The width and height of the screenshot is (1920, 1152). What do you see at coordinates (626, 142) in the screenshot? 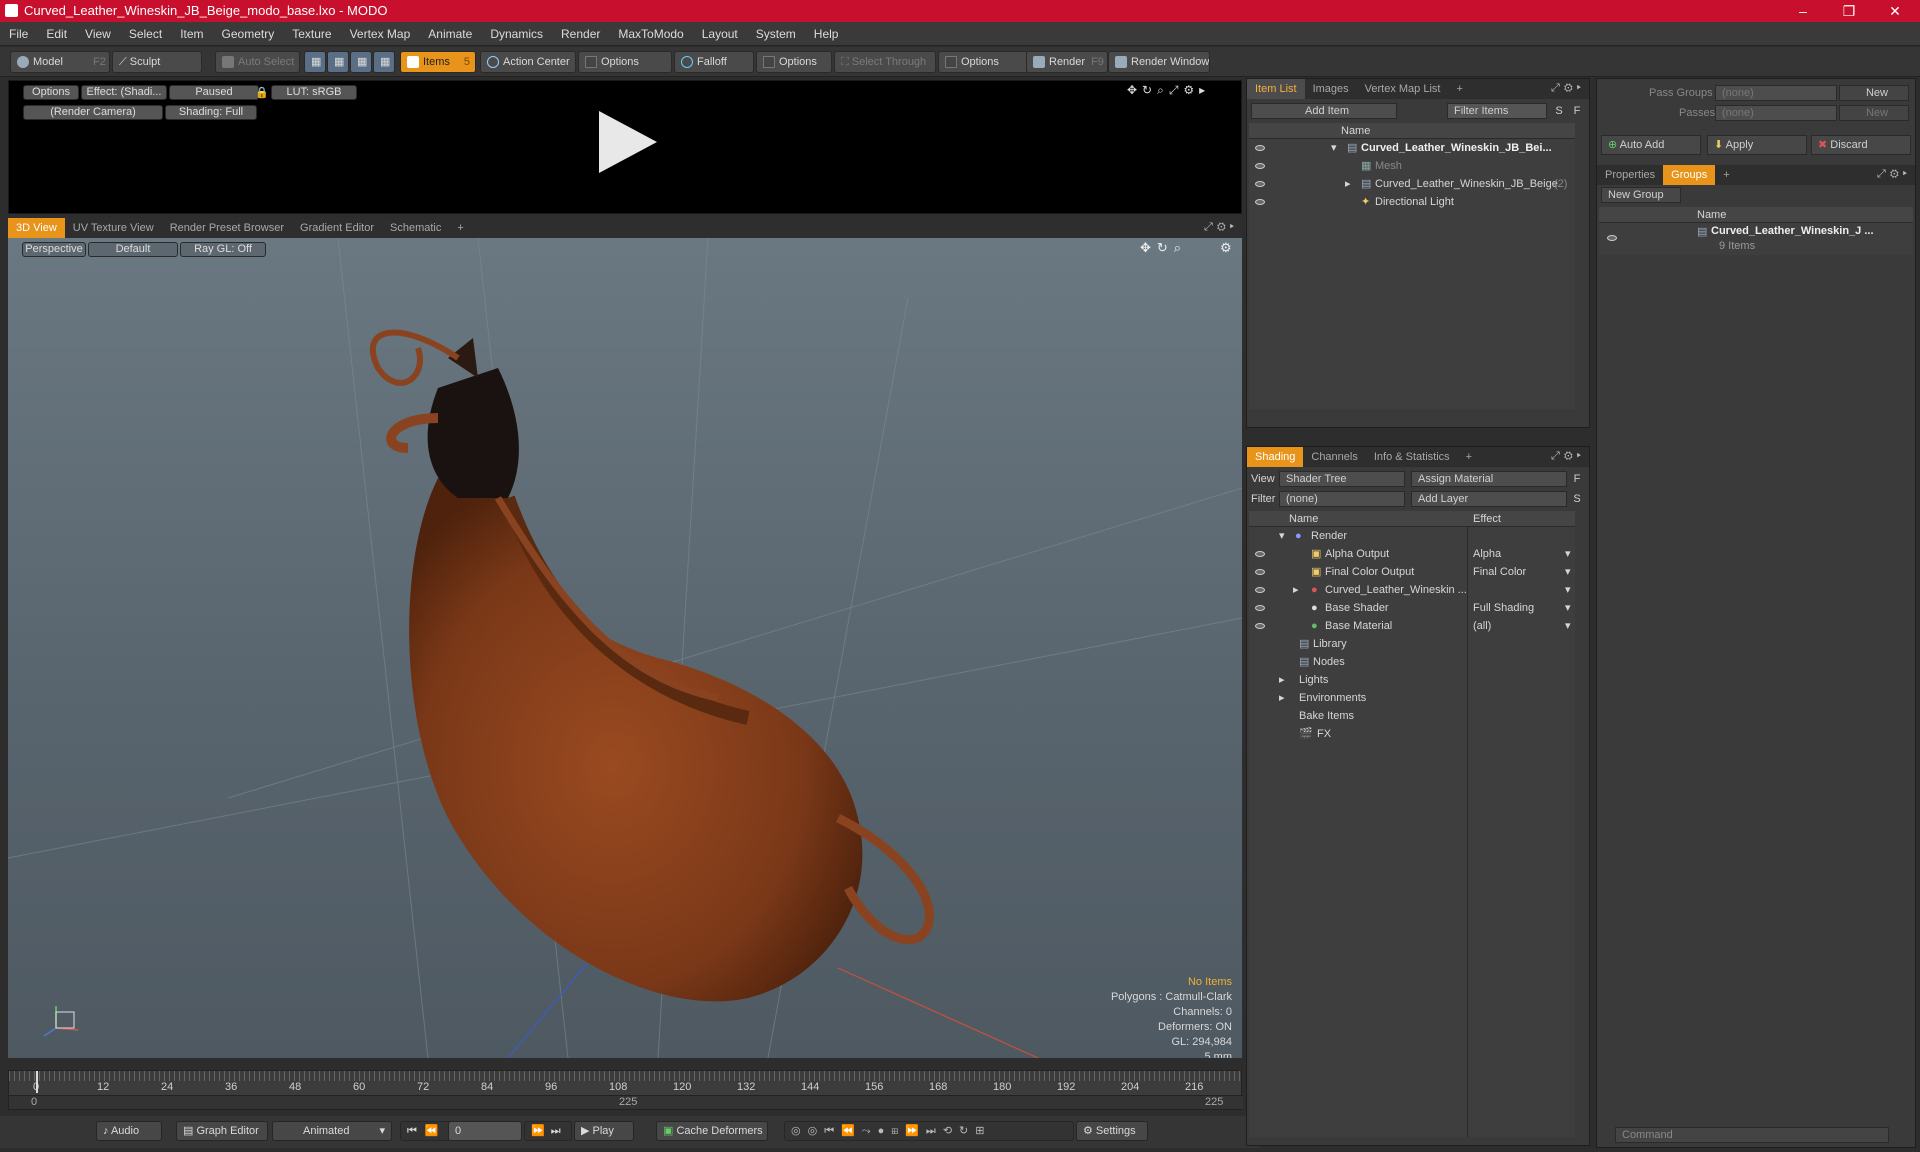
I see `play-icon` at bounding box center [626, 142].